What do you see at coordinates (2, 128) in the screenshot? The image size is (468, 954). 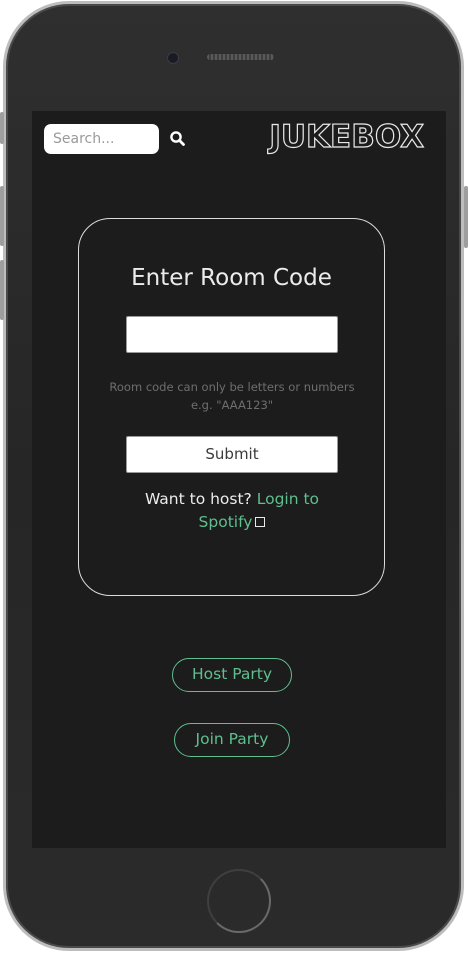 I see `mute-switch` at bounding box center [2, 128].